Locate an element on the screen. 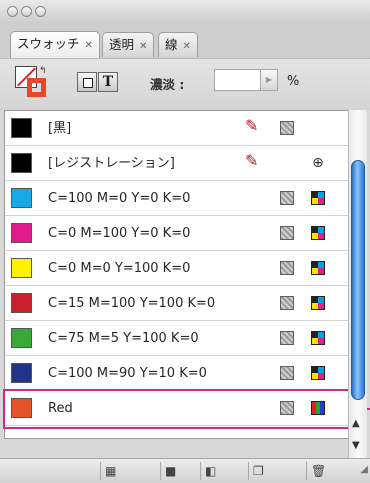 The width and height of the screenshot is (370, 483). zoom-button is located at coordinates (40, 11).